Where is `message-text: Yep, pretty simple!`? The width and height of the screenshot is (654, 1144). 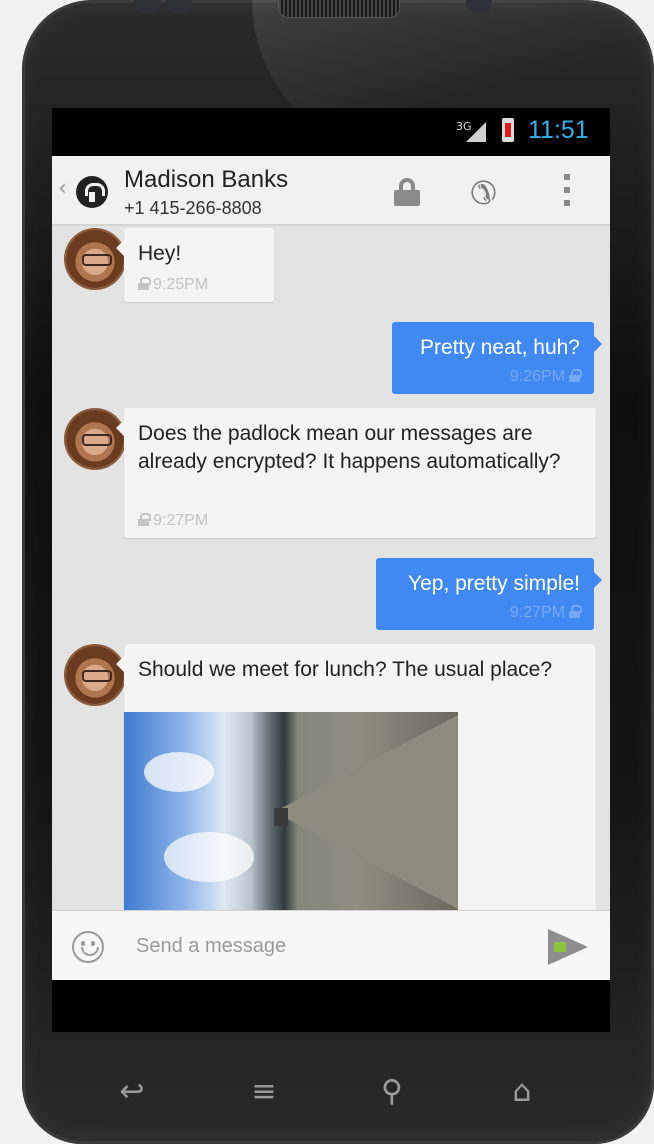 message-text: Yep, pretty simple! is located at coordinates (494, 583).